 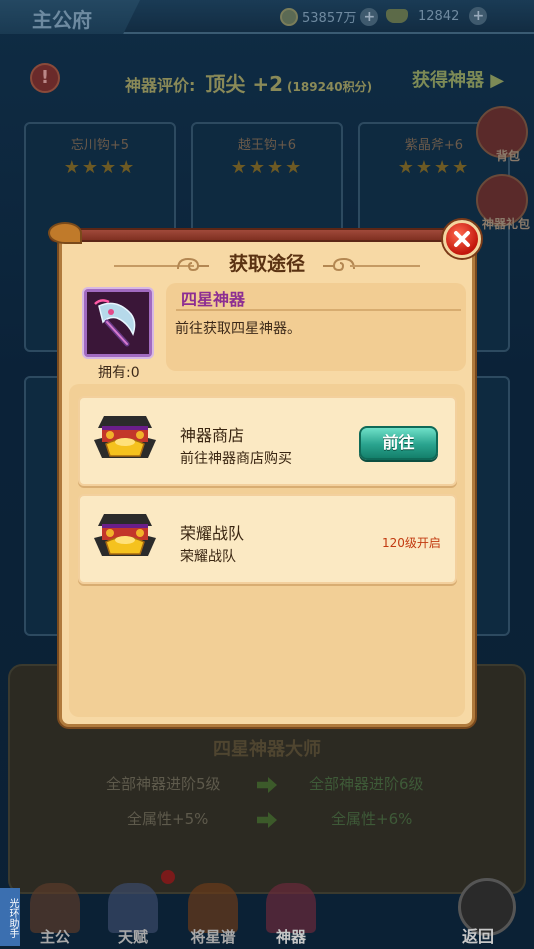 I want to click on route-description: 前往神器商店购买, so click(x=236, y=459).